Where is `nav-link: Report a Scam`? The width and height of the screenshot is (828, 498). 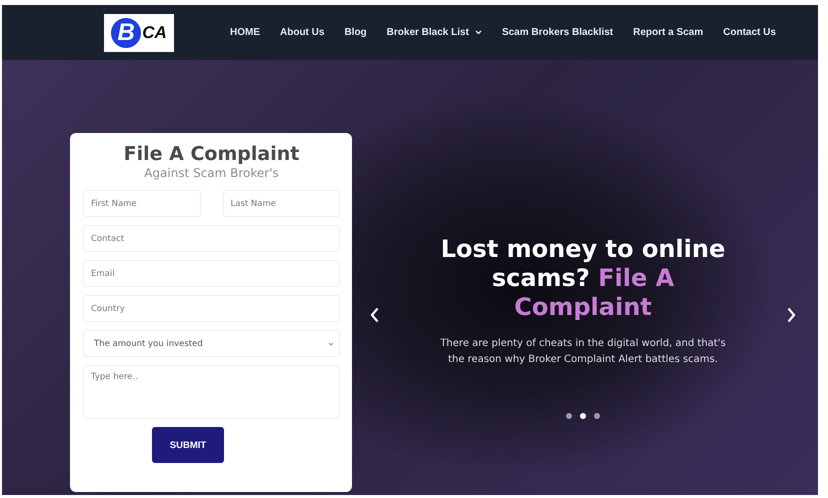 nav-link: Report a Scam is located at coordinates (668, 32).